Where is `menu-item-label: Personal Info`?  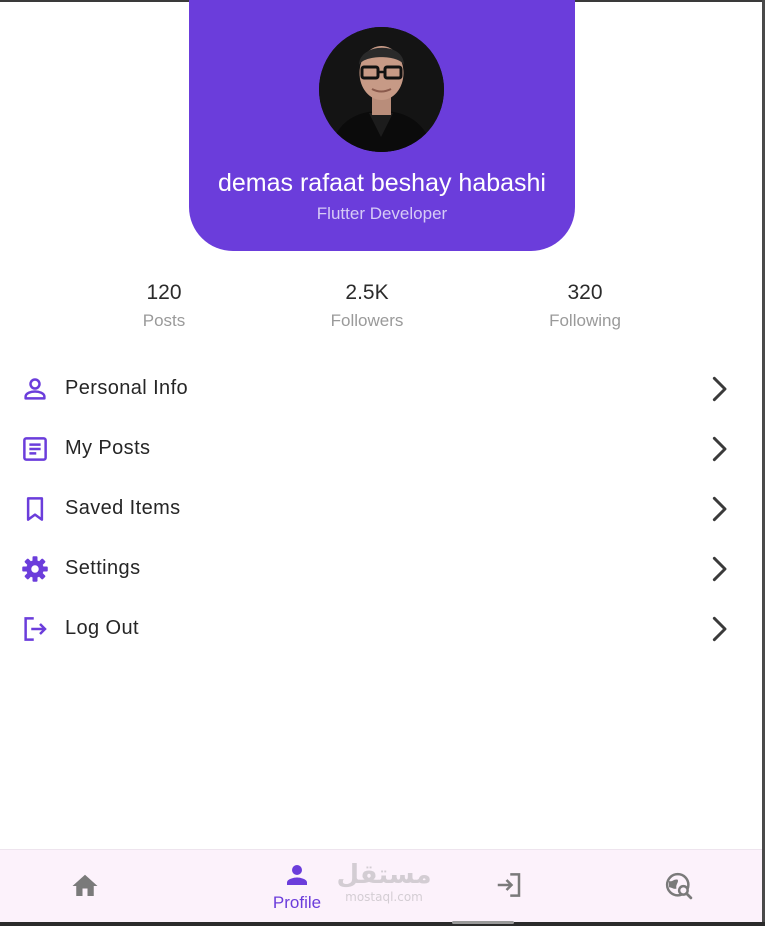
menu-item-label: Personal Info is located at coordinates (127, 388).